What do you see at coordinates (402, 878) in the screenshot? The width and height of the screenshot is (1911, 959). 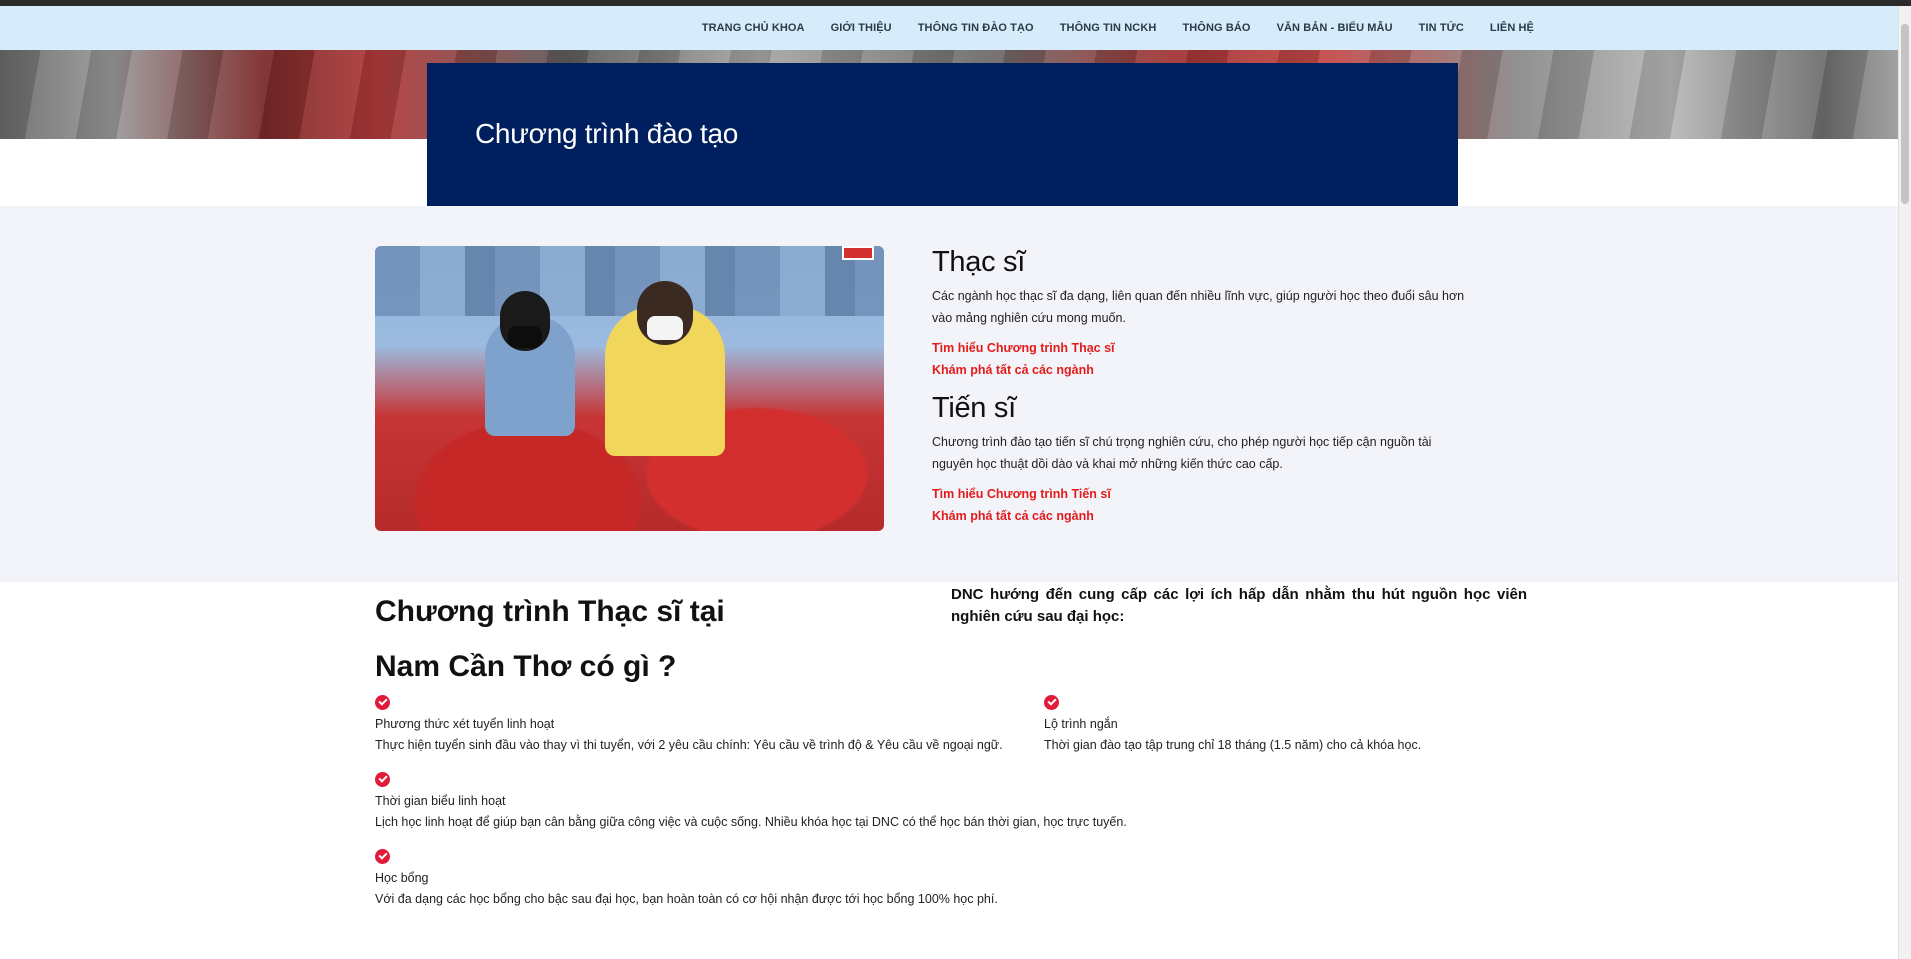 I see `feature-title: Học bổng` at bounding box center [402, 878].